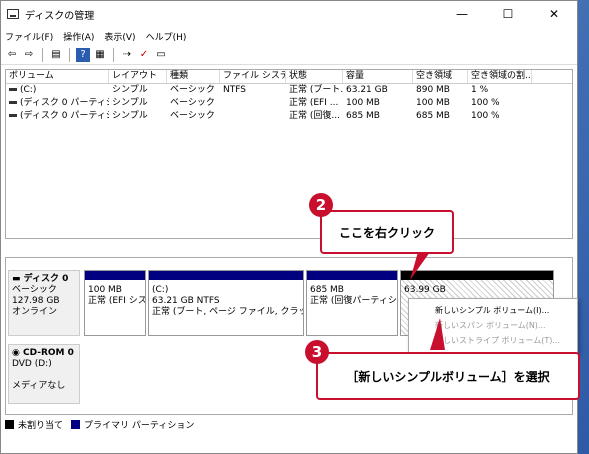 Image resolution: width=589 pixels, height=454 pixels. I want to click on arrow-to-menu-item, so click(437, 334).